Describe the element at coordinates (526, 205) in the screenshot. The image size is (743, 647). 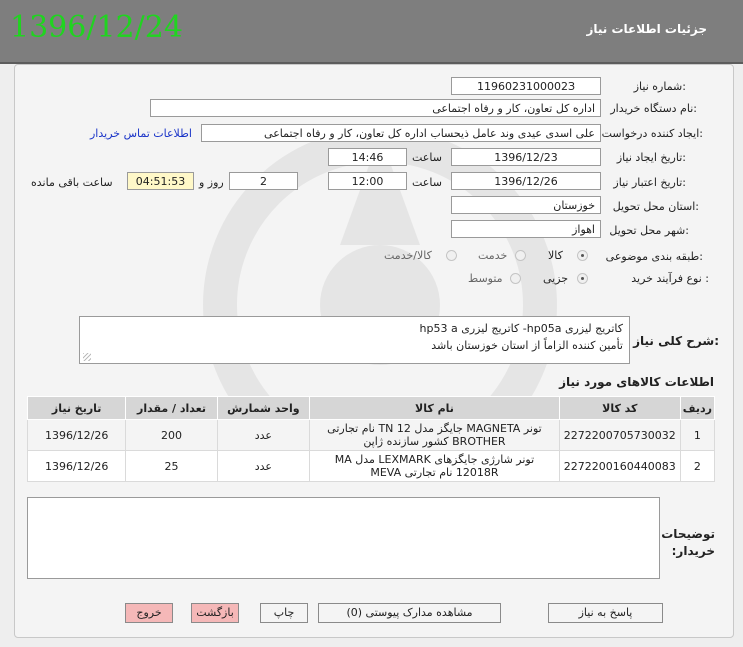
I see `delivery-province-field: خوزستان` at that location.